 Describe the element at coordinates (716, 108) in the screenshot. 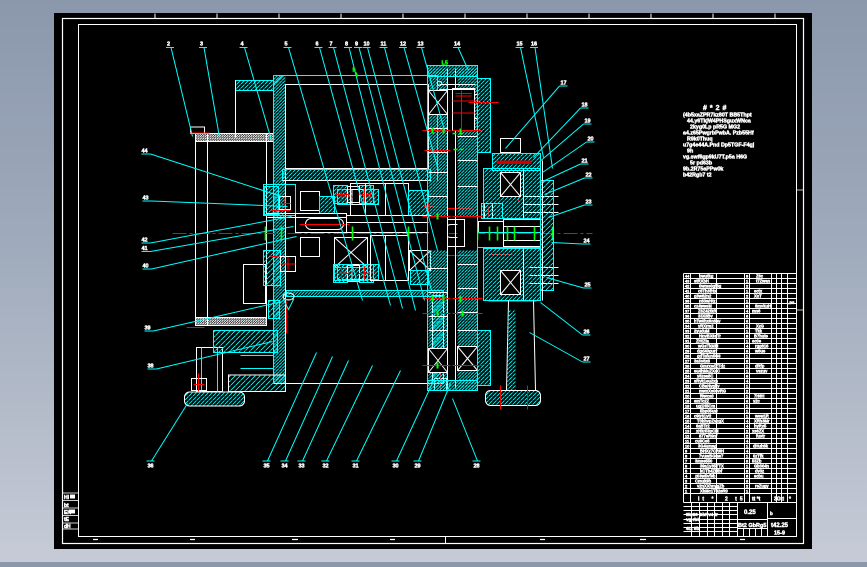

I see `svg-text: #*2#` at that location.